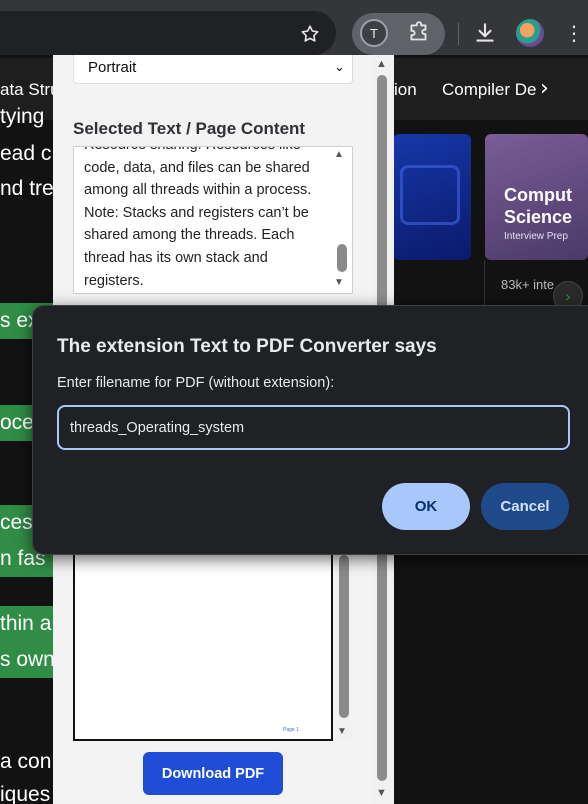 The width and height of the screenshot is (588, 804). What do you see at coordinates (213, 69) in the screenshot?
I see `orientation-select: Portrait` at bounding box center [213, 69].